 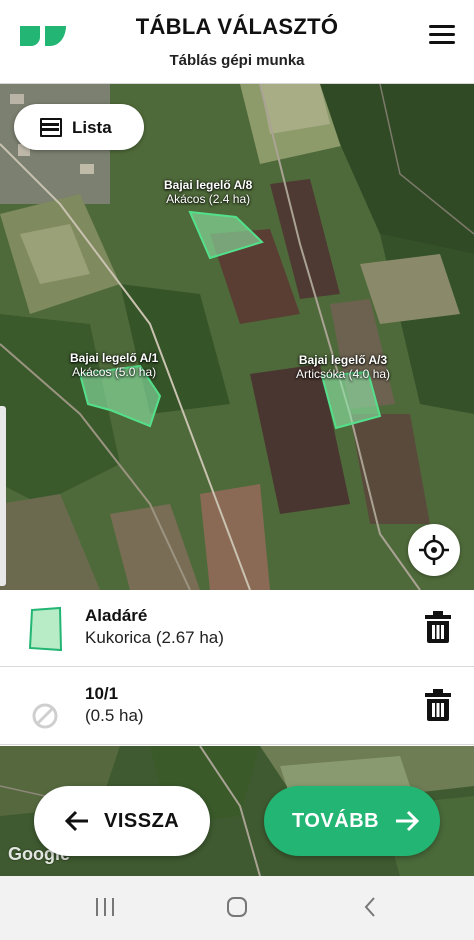 What do you see at coordinates (336, 821) in the screenshot?
I see `next-button-label: TOVÁBB` at bounding box center [336, 821].